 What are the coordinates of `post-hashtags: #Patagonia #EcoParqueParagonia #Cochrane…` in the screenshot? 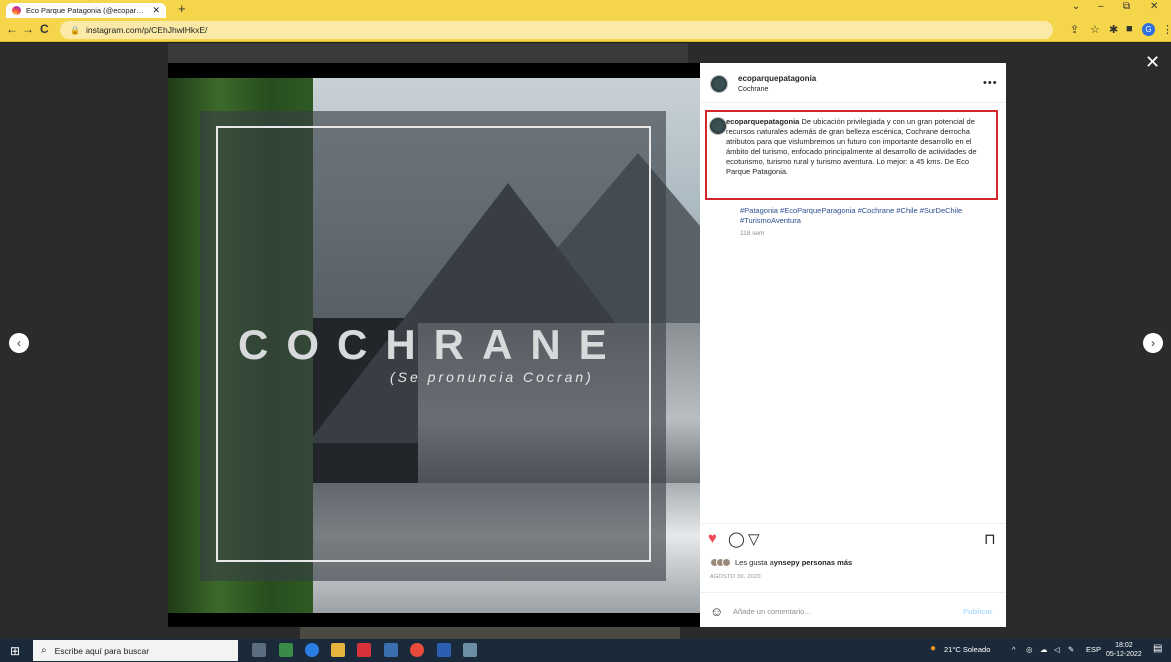 It's located at (869, 216).